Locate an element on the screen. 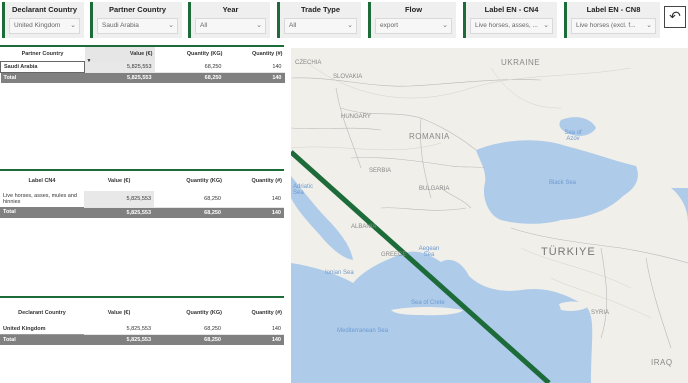 This screenshot has height=383, width=688. column-header-label-cn4: Label CN4 is located at coordinates (42, 181).